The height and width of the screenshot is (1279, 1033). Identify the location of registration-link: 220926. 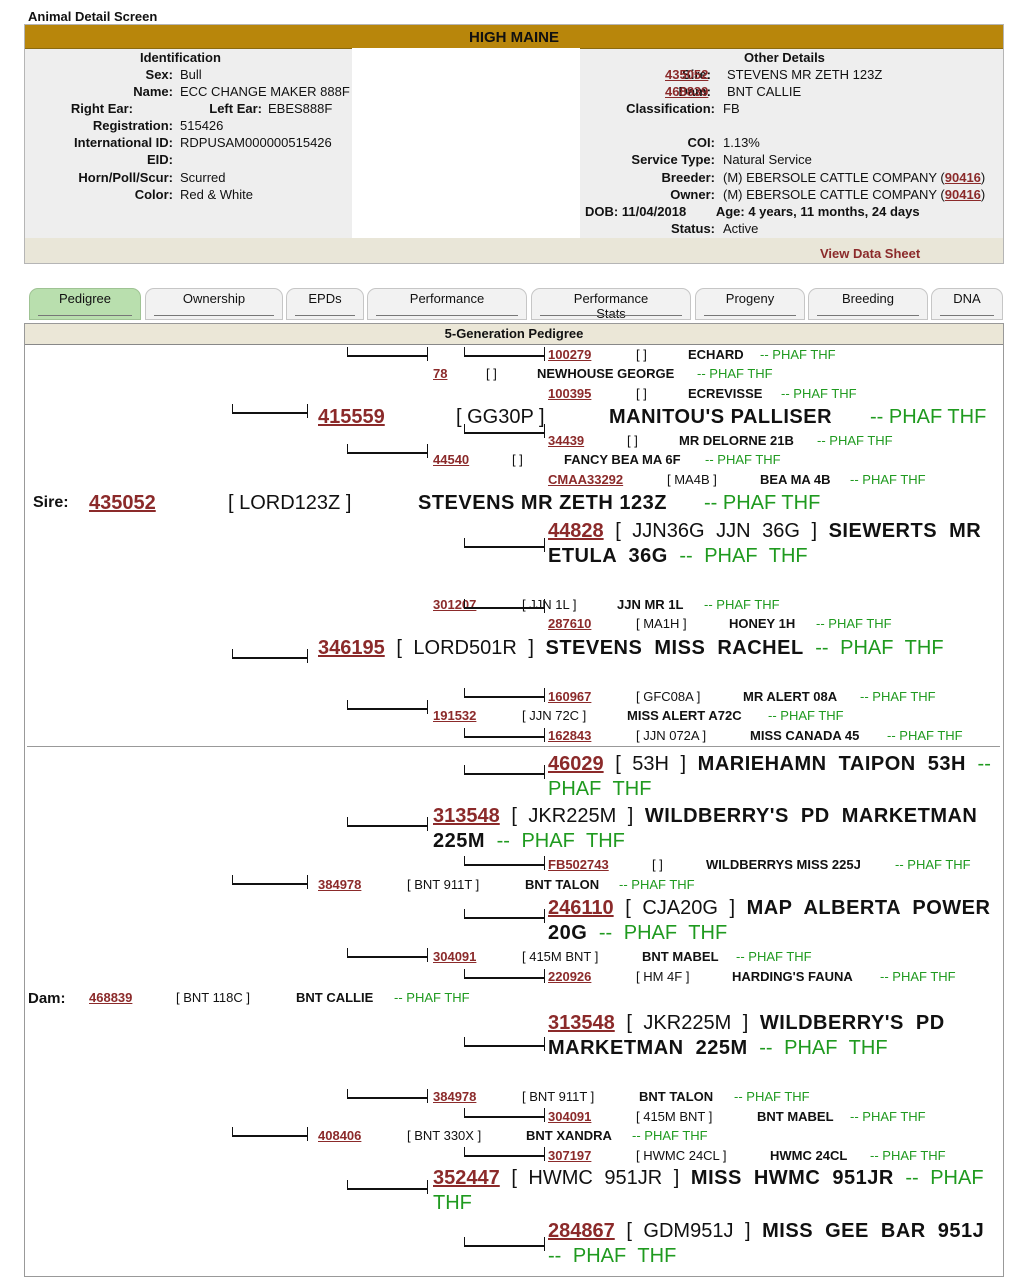
(569, 976).